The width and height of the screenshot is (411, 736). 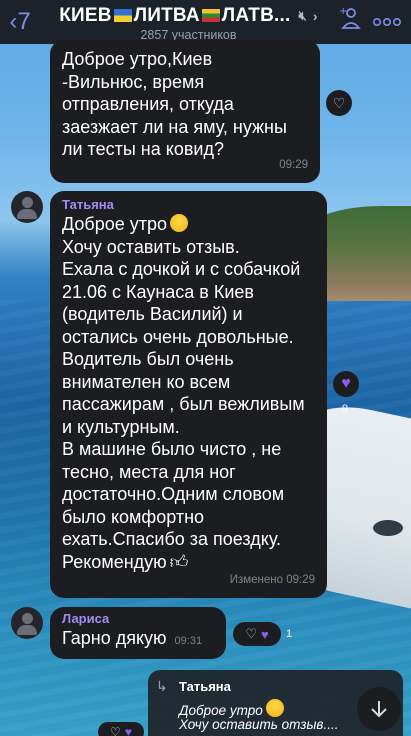 I want to click on arrow-down-icon, so click(x=379, y=709).